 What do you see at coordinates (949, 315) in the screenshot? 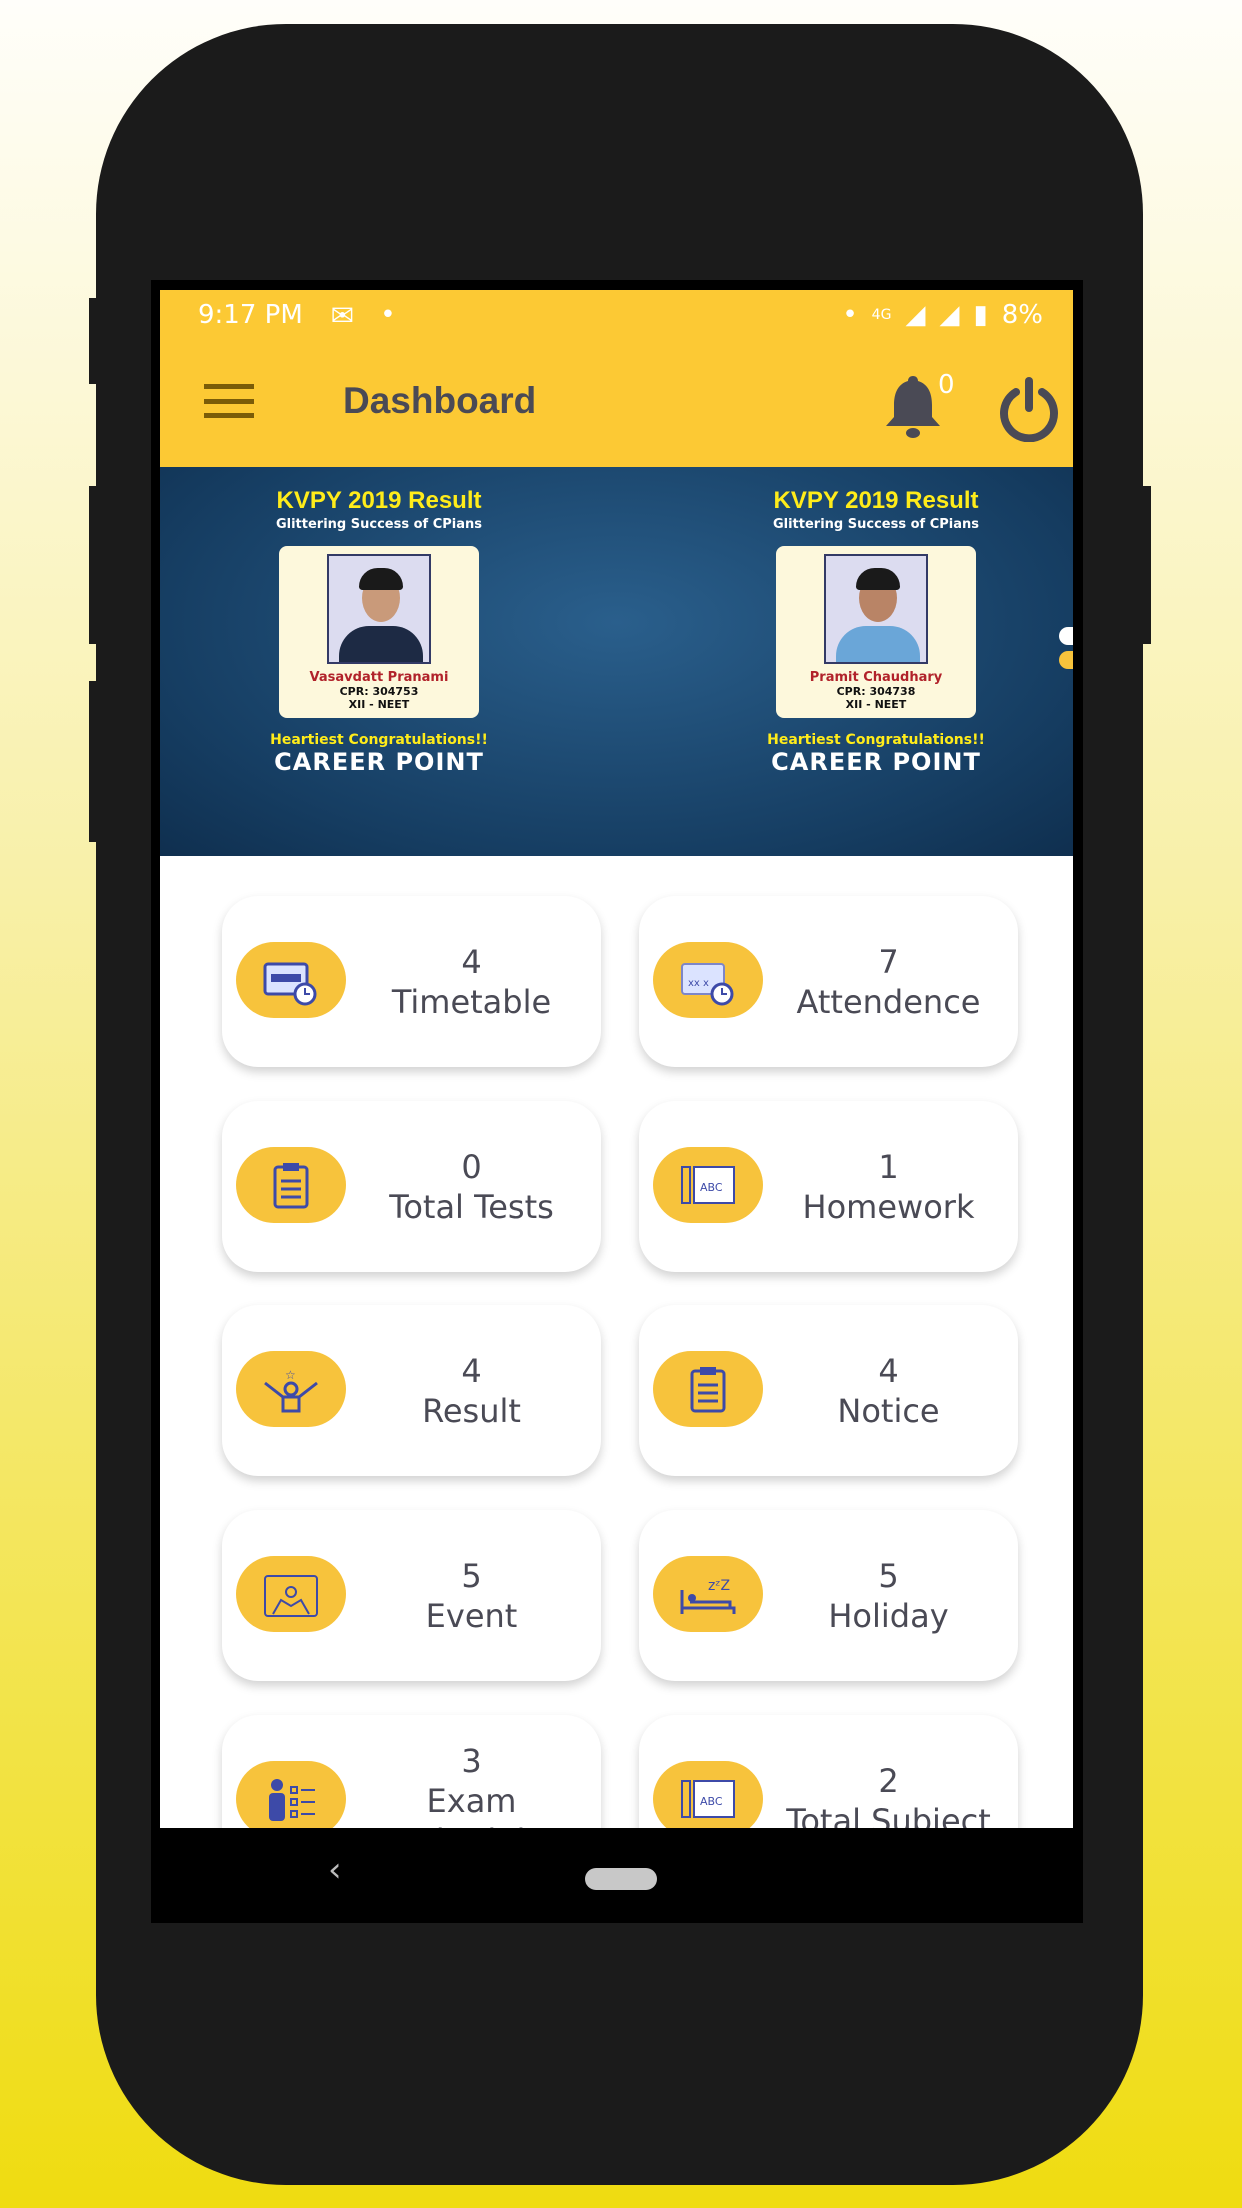
I see `signal-no-sim-icon: ◢` at bounding box center [949, 315].